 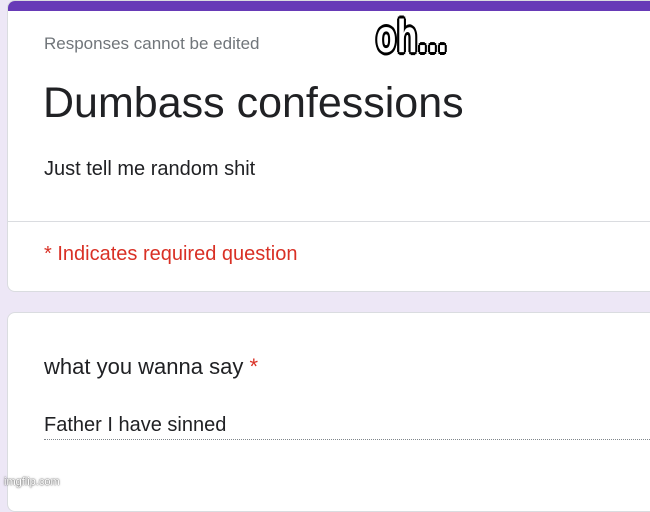 What do you see at coordinates (150, 169) in the screenshot?
I see `form-description: Just tell me random shit` at bounding box center [150, 169].